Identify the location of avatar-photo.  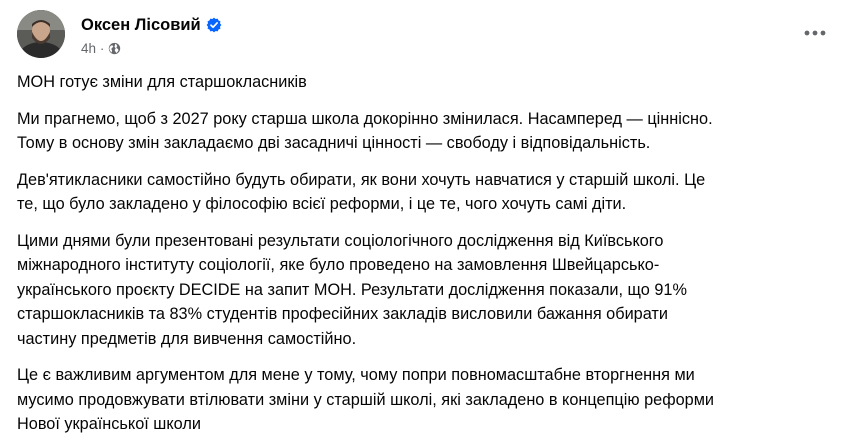
(41, 34).